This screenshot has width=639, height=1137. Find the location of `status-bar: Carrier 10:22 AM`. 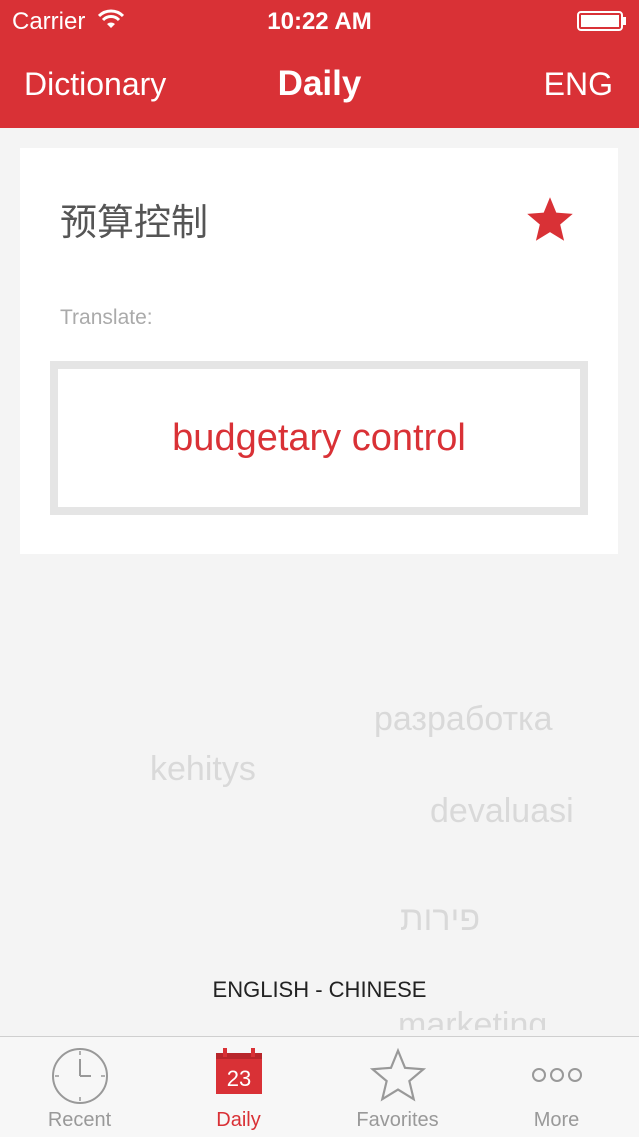

status-bar: Carrier 10:22 AM is located at coordinates (319, 20).